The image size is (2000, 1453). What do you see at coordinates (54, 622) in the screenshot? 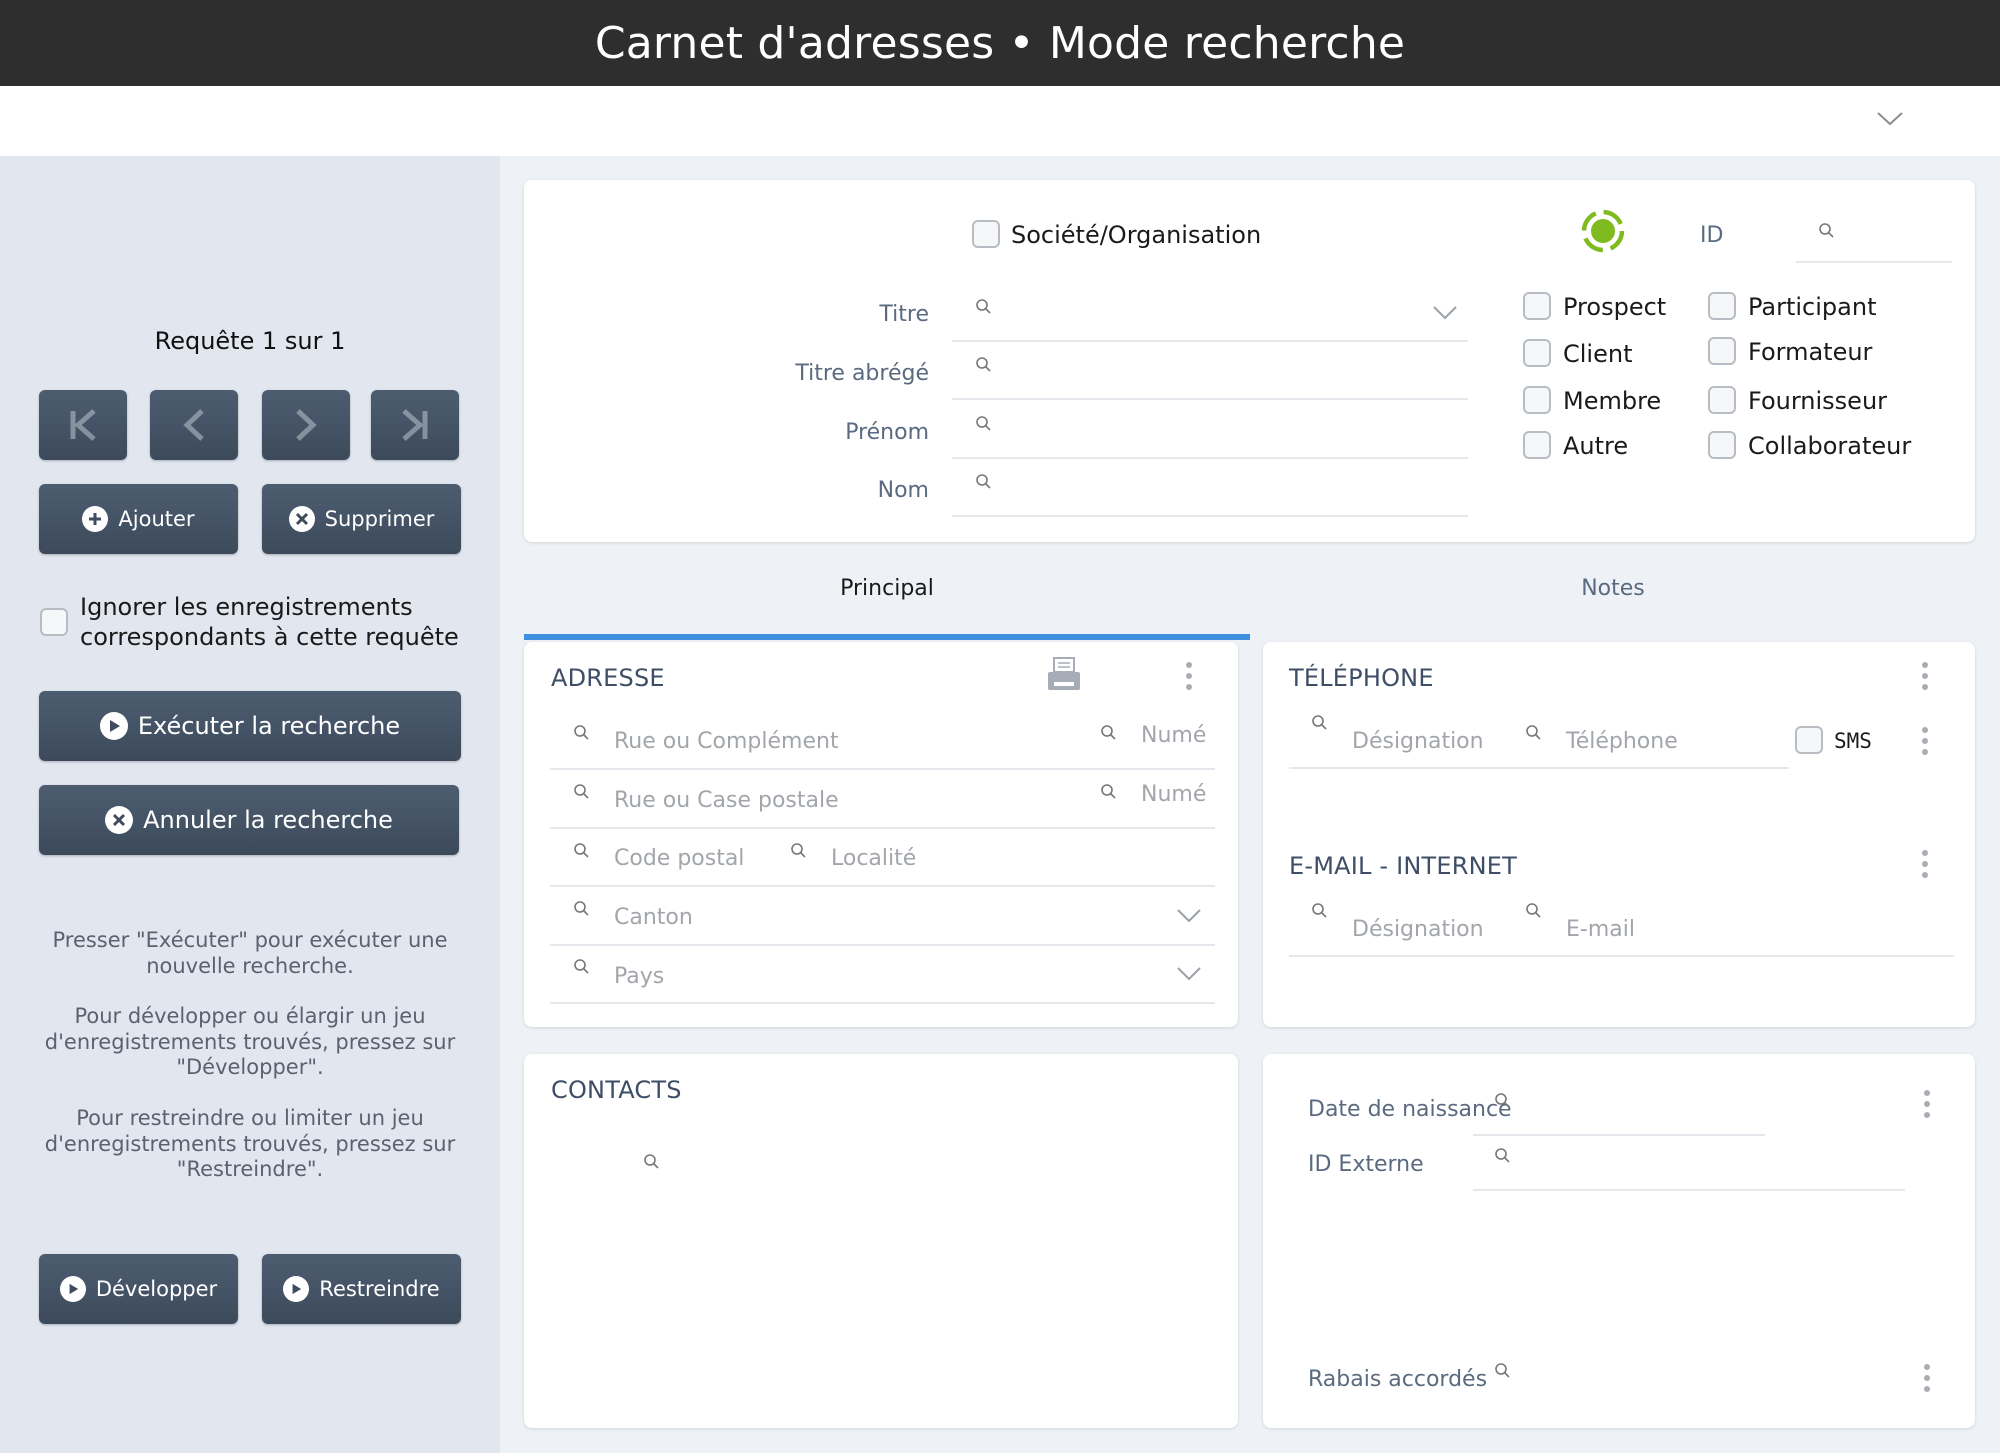
I see `ignore-records-checkbox` at bounding box center [54, 622].